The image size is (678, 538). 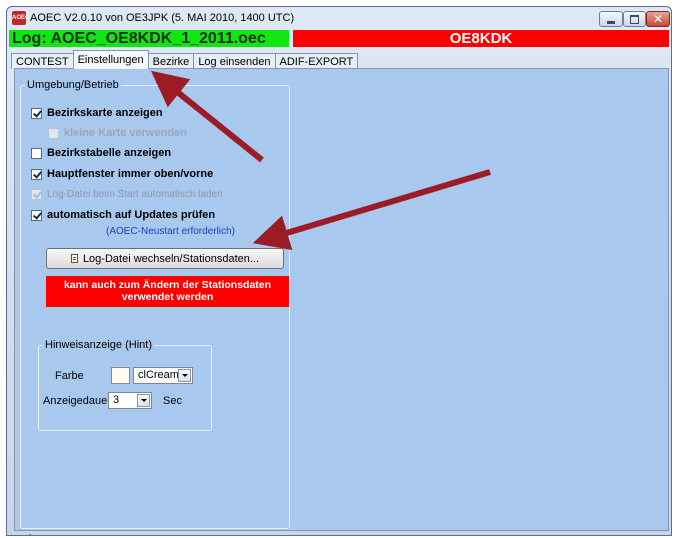 I want to click on option-label: automatisch auf Updates prüfen, so click(x=131, y=215).